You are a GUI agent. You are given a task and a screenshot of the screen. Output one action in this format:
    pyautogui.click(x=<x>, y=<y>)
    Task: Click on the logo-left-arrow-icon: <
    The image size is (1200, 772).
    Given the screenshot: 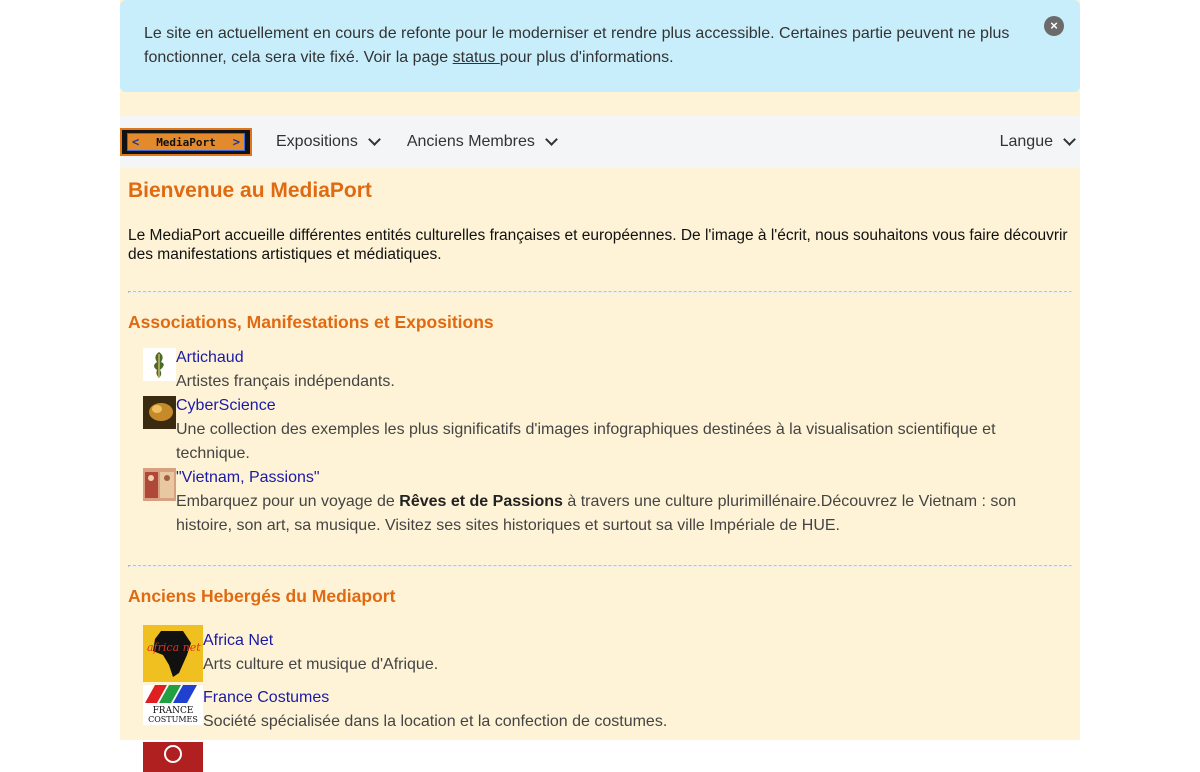 What is the action you would take?
    pyautogui.click(x=136, y=142)
    